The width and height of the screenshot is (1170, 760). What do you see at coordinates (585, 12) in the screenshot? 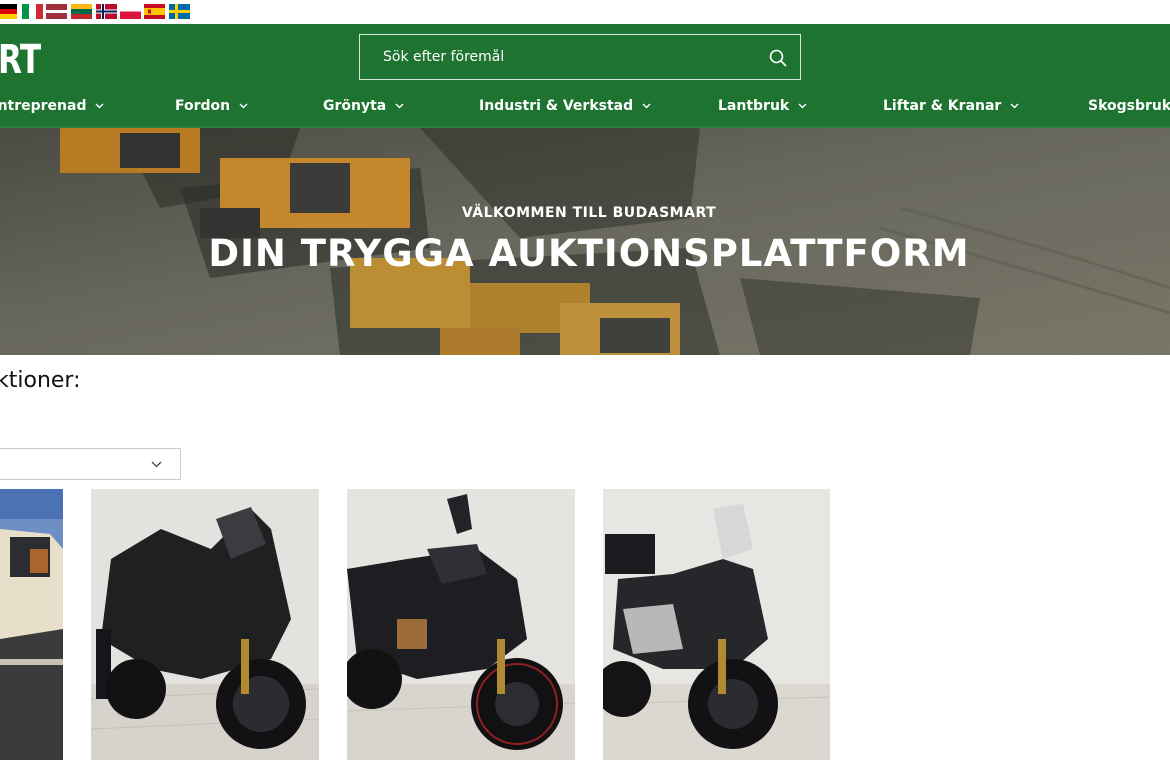
I see `language-flags` at bounding box center [585, 12].